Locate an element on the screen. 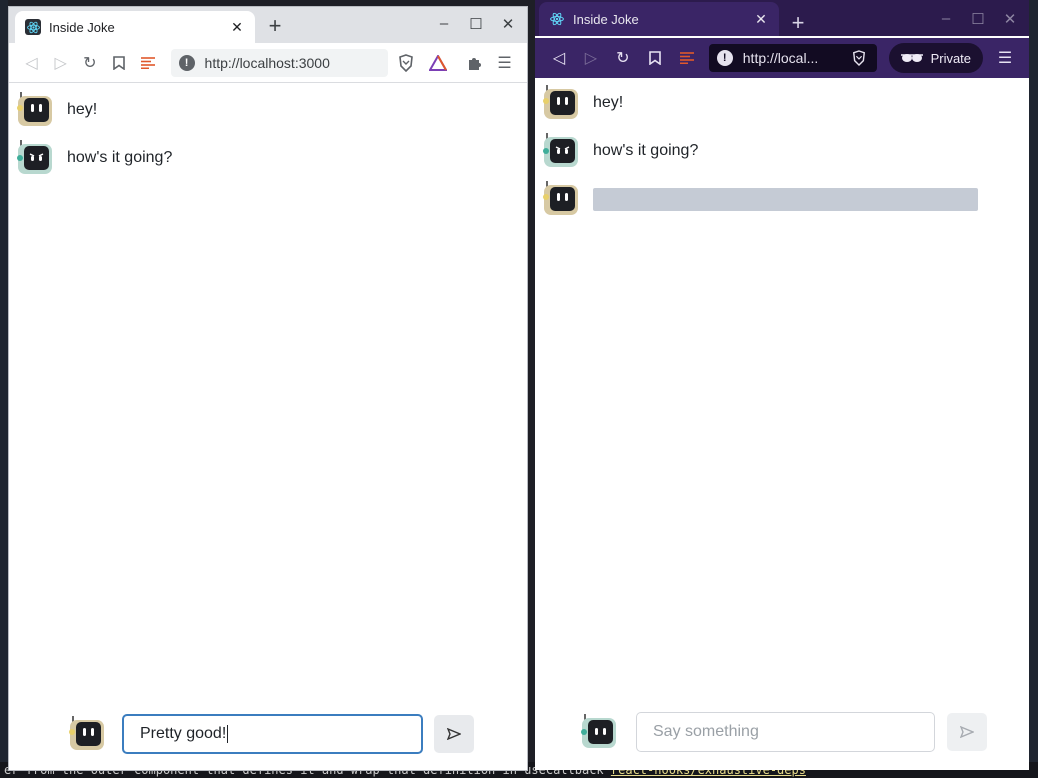 This screenshot has width=1038, height=778. brave-rewards-icon is located at coordinates (437, 63).